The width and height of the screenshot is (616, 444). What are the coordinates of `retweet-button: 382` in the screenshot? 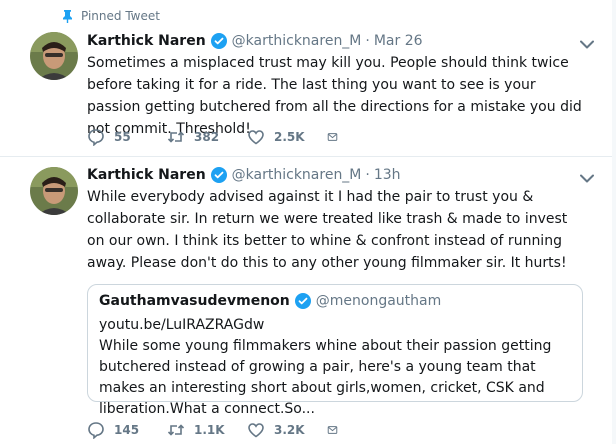 It's located at (207, 137).